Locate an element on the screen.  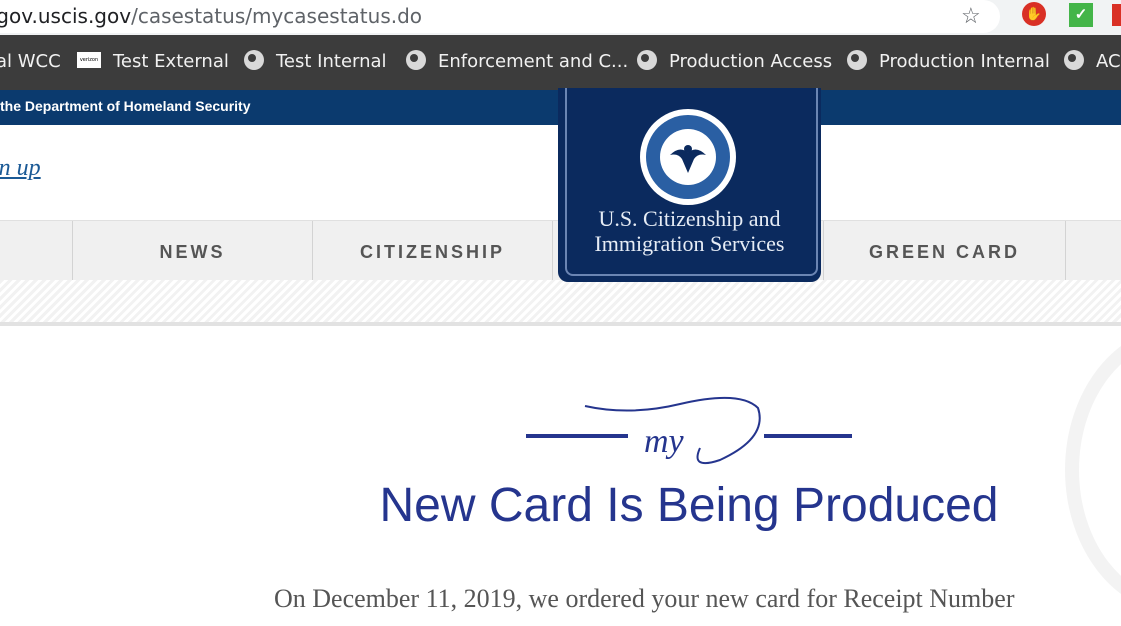
extension-icon: ✓ is located at coordinates (1081, 15).